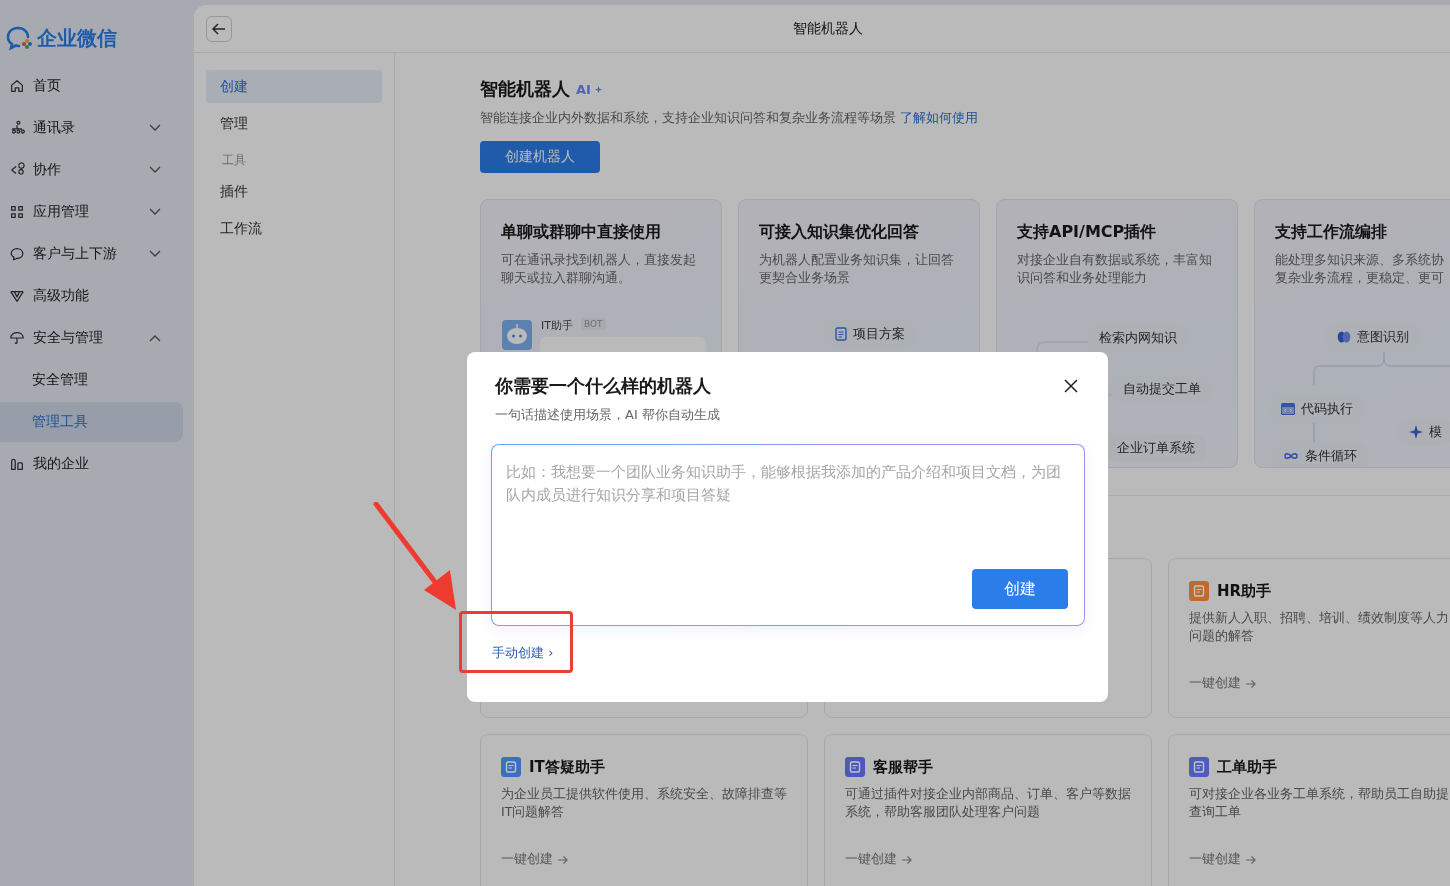 The image size is (1450, 886). Describe the element at coordinates (988, 803) in the screenshot. I see `template-description: 可通过插件对接企业内部商品、订单、客户等数据 系统，帮助客服团队处理客户问题` at that location.